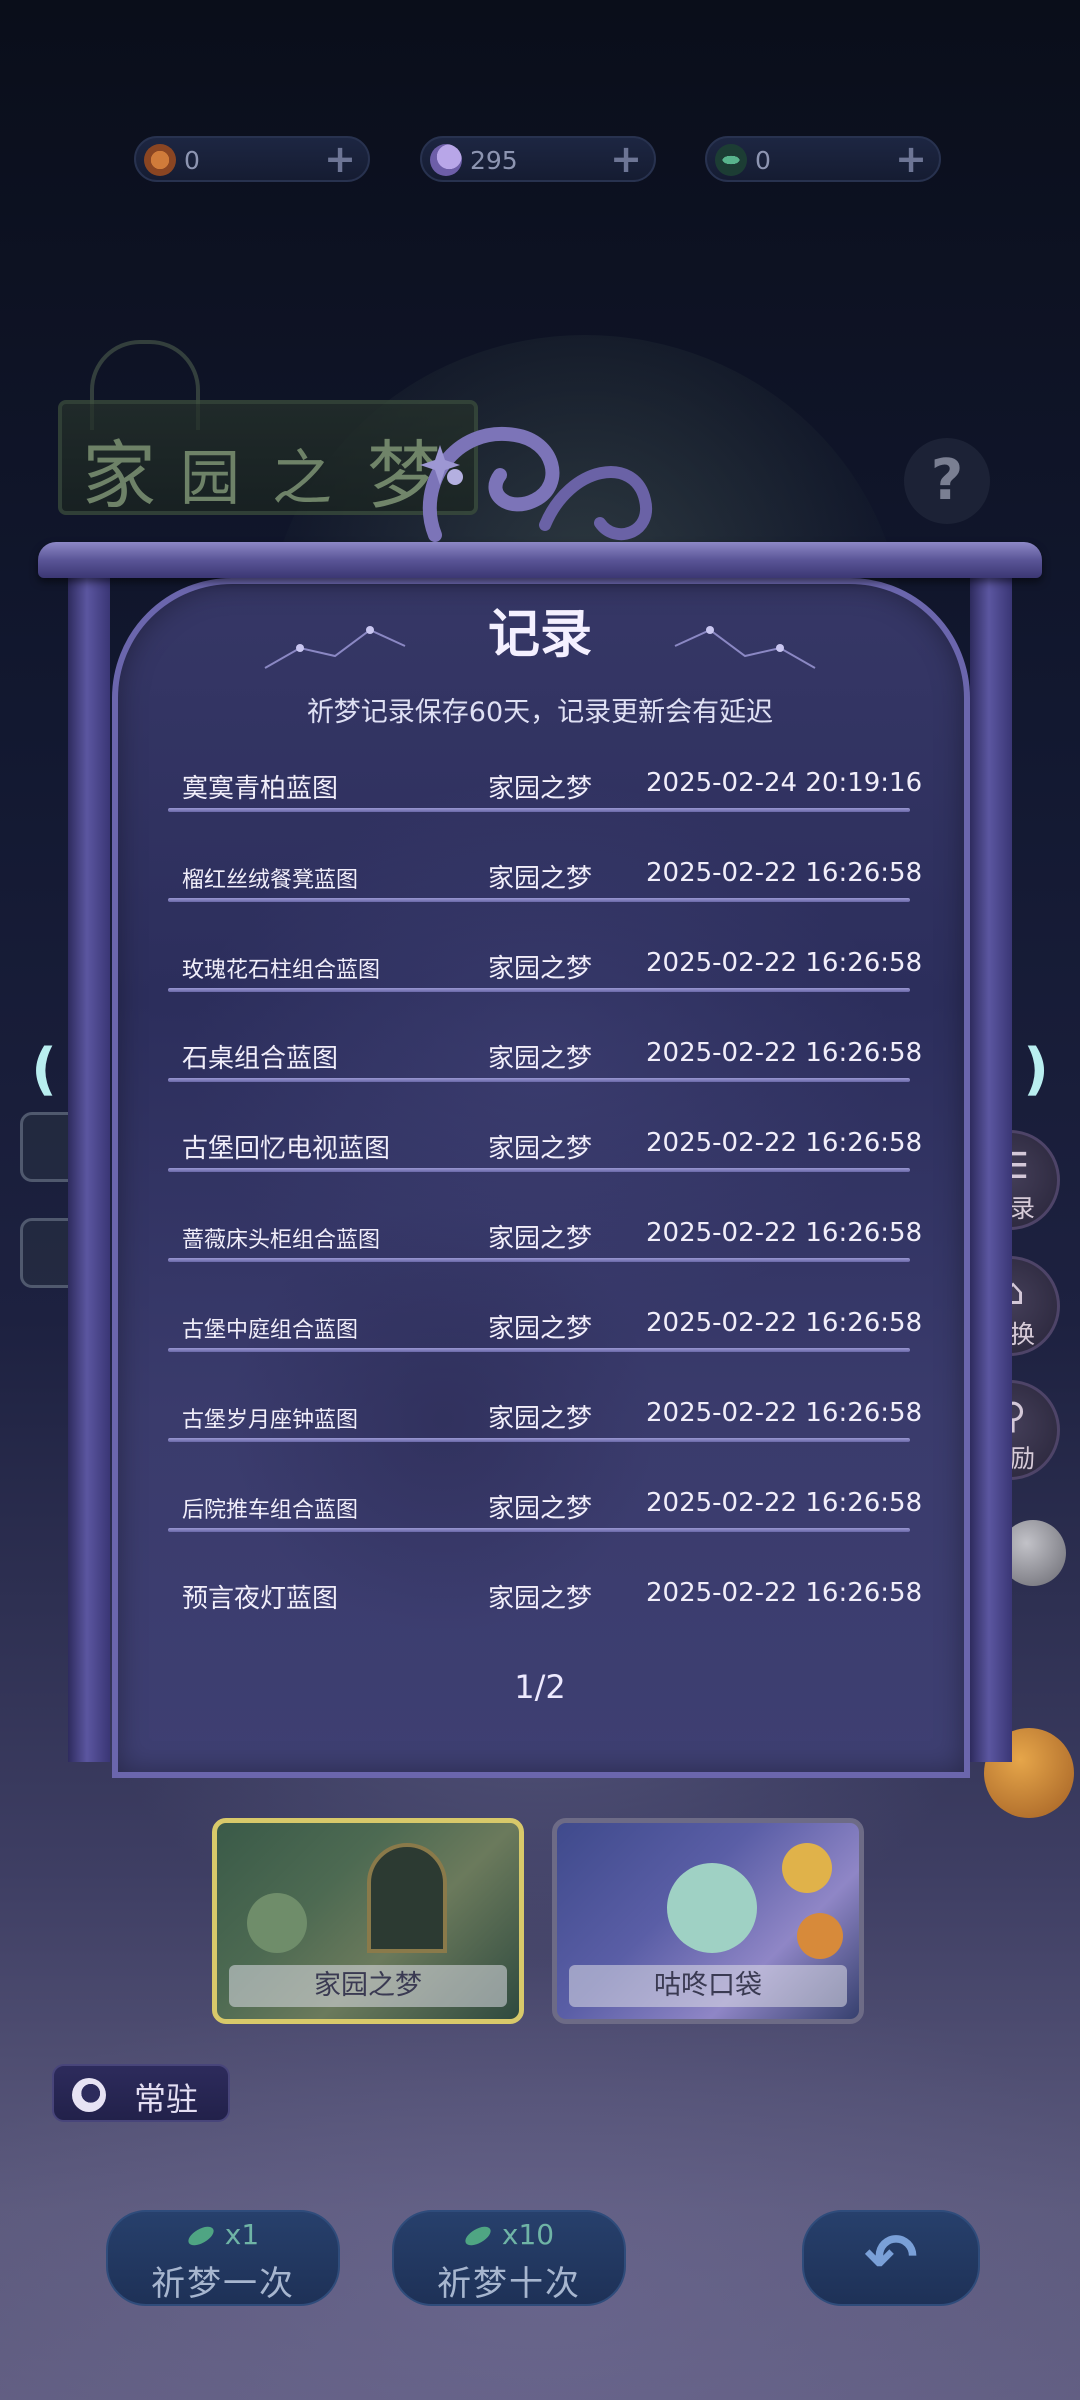 The image size is (1080, 2400). I want to click on pray-label: 祈梦十次, so click(509, 2284).